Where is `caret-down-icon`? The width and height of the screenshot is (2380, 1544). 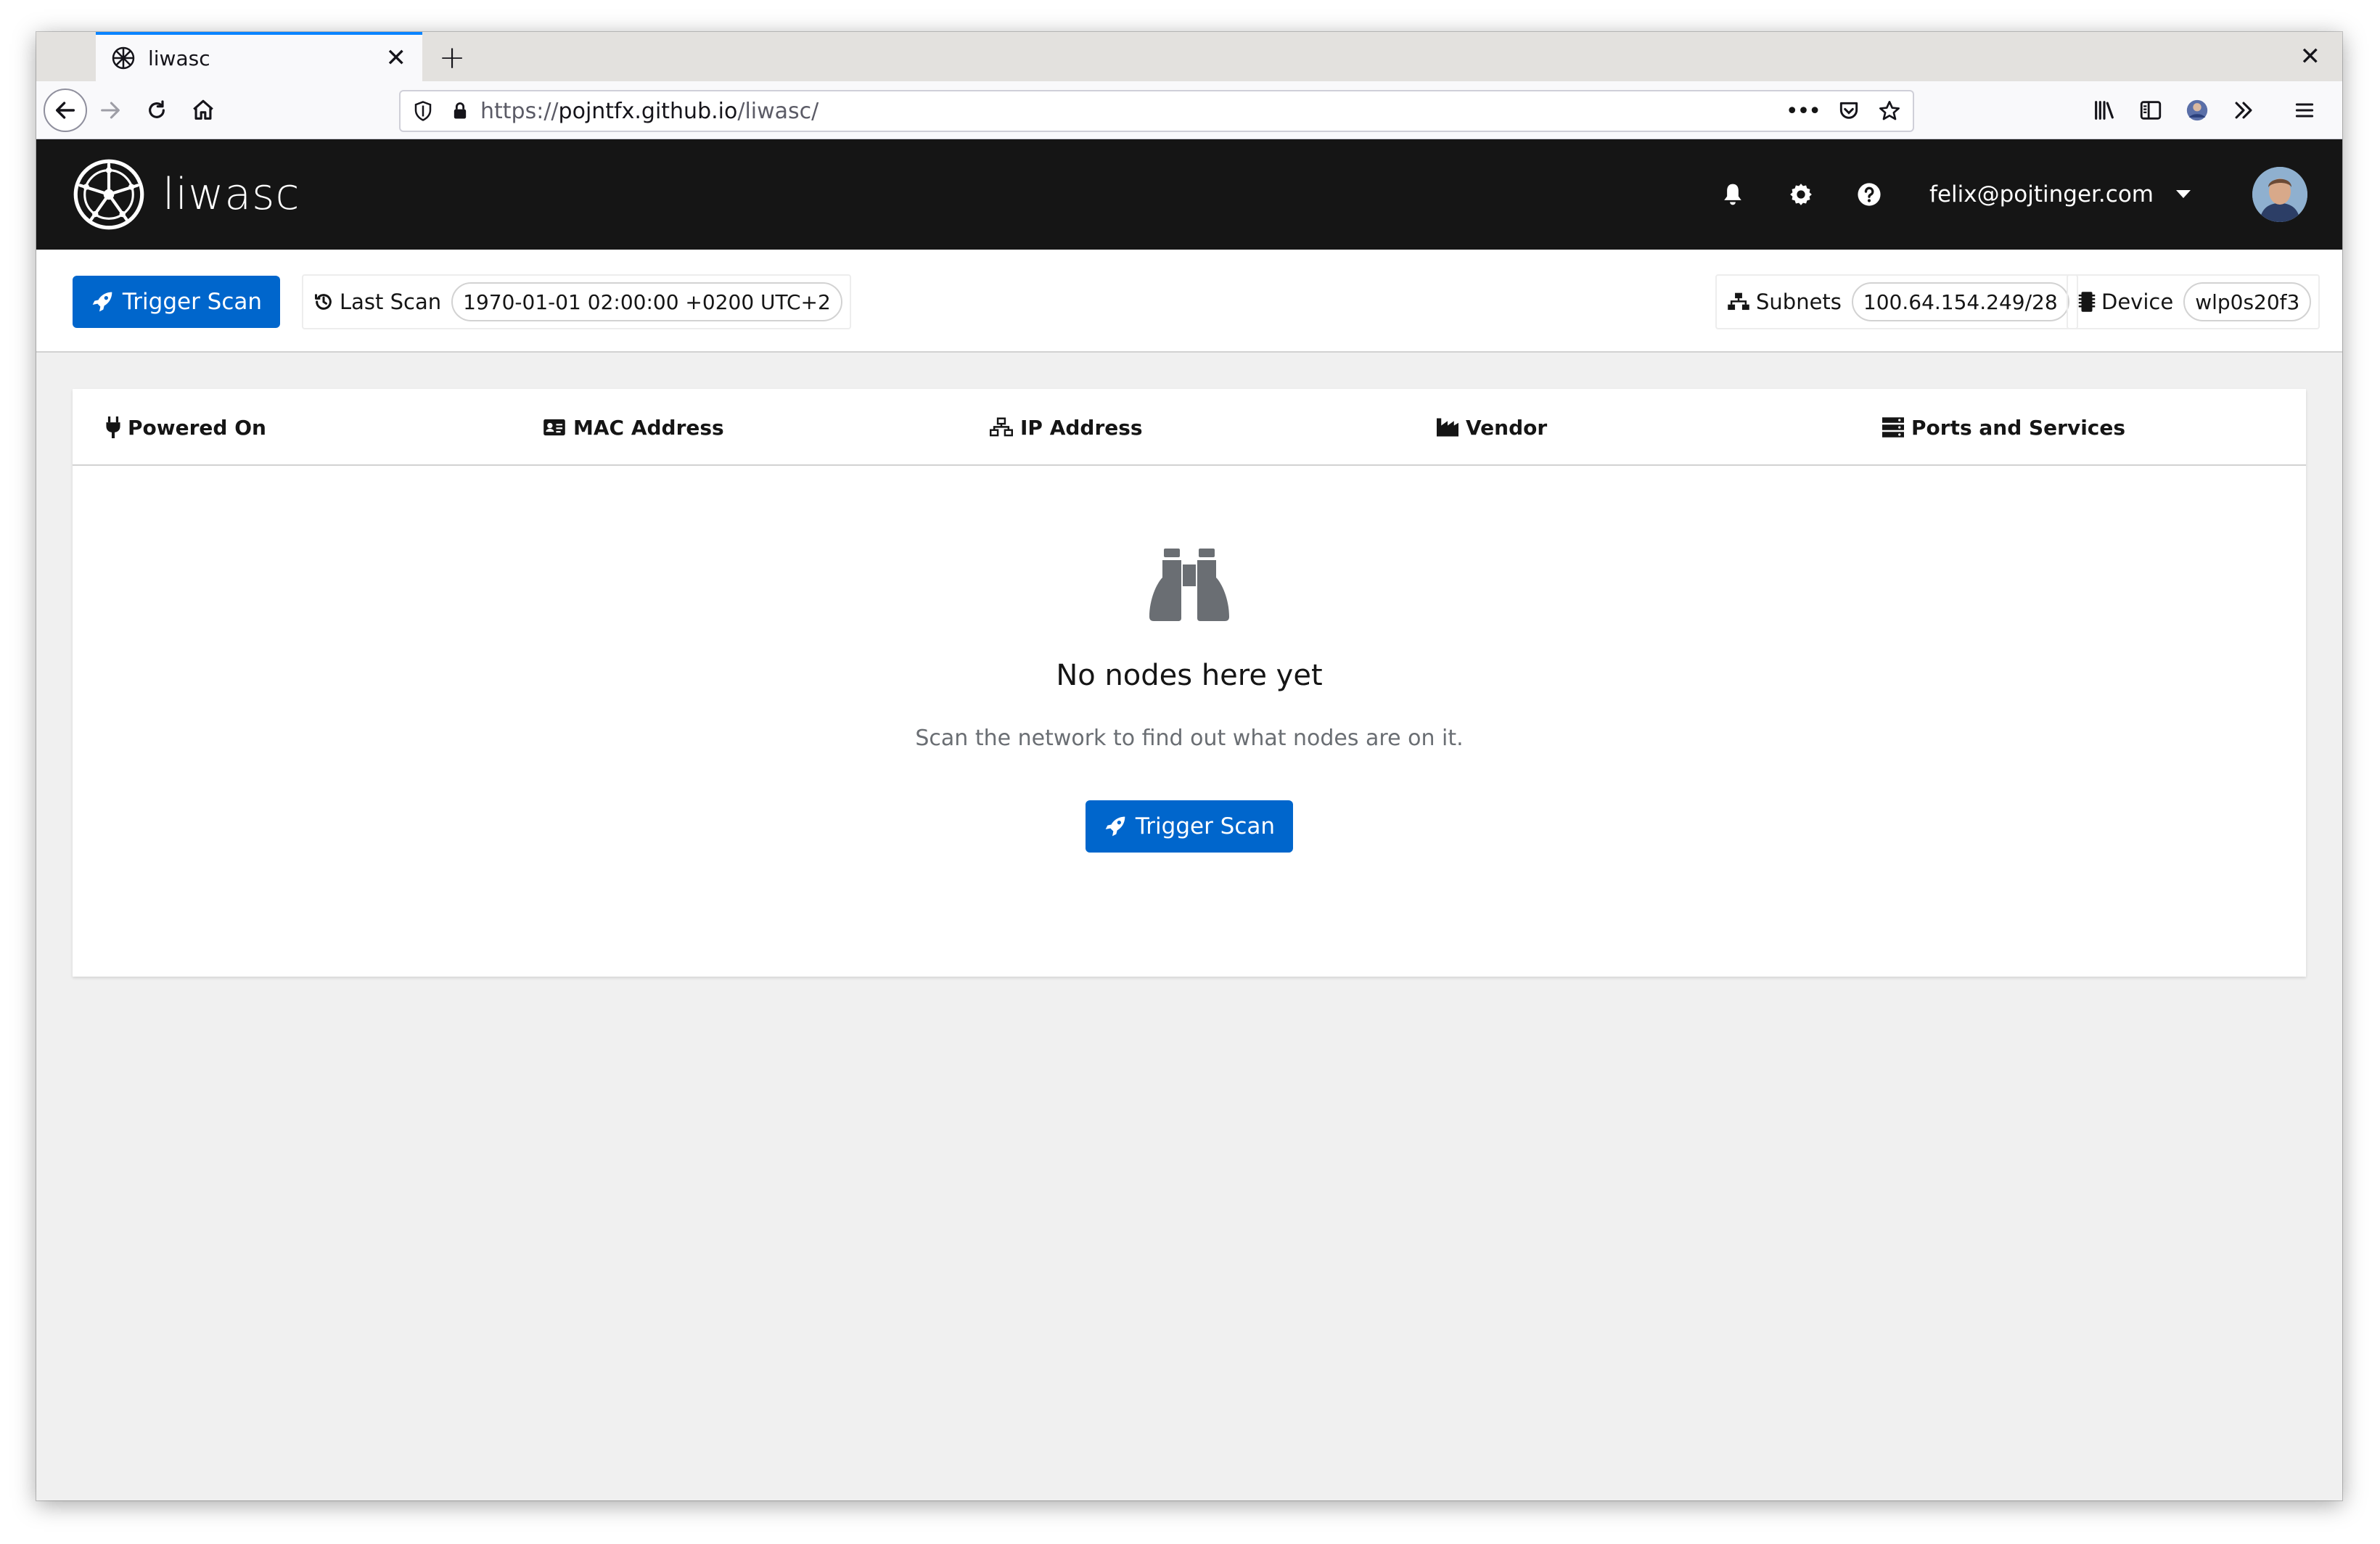 caret-down-icon is located at coordinates (2183, 194).